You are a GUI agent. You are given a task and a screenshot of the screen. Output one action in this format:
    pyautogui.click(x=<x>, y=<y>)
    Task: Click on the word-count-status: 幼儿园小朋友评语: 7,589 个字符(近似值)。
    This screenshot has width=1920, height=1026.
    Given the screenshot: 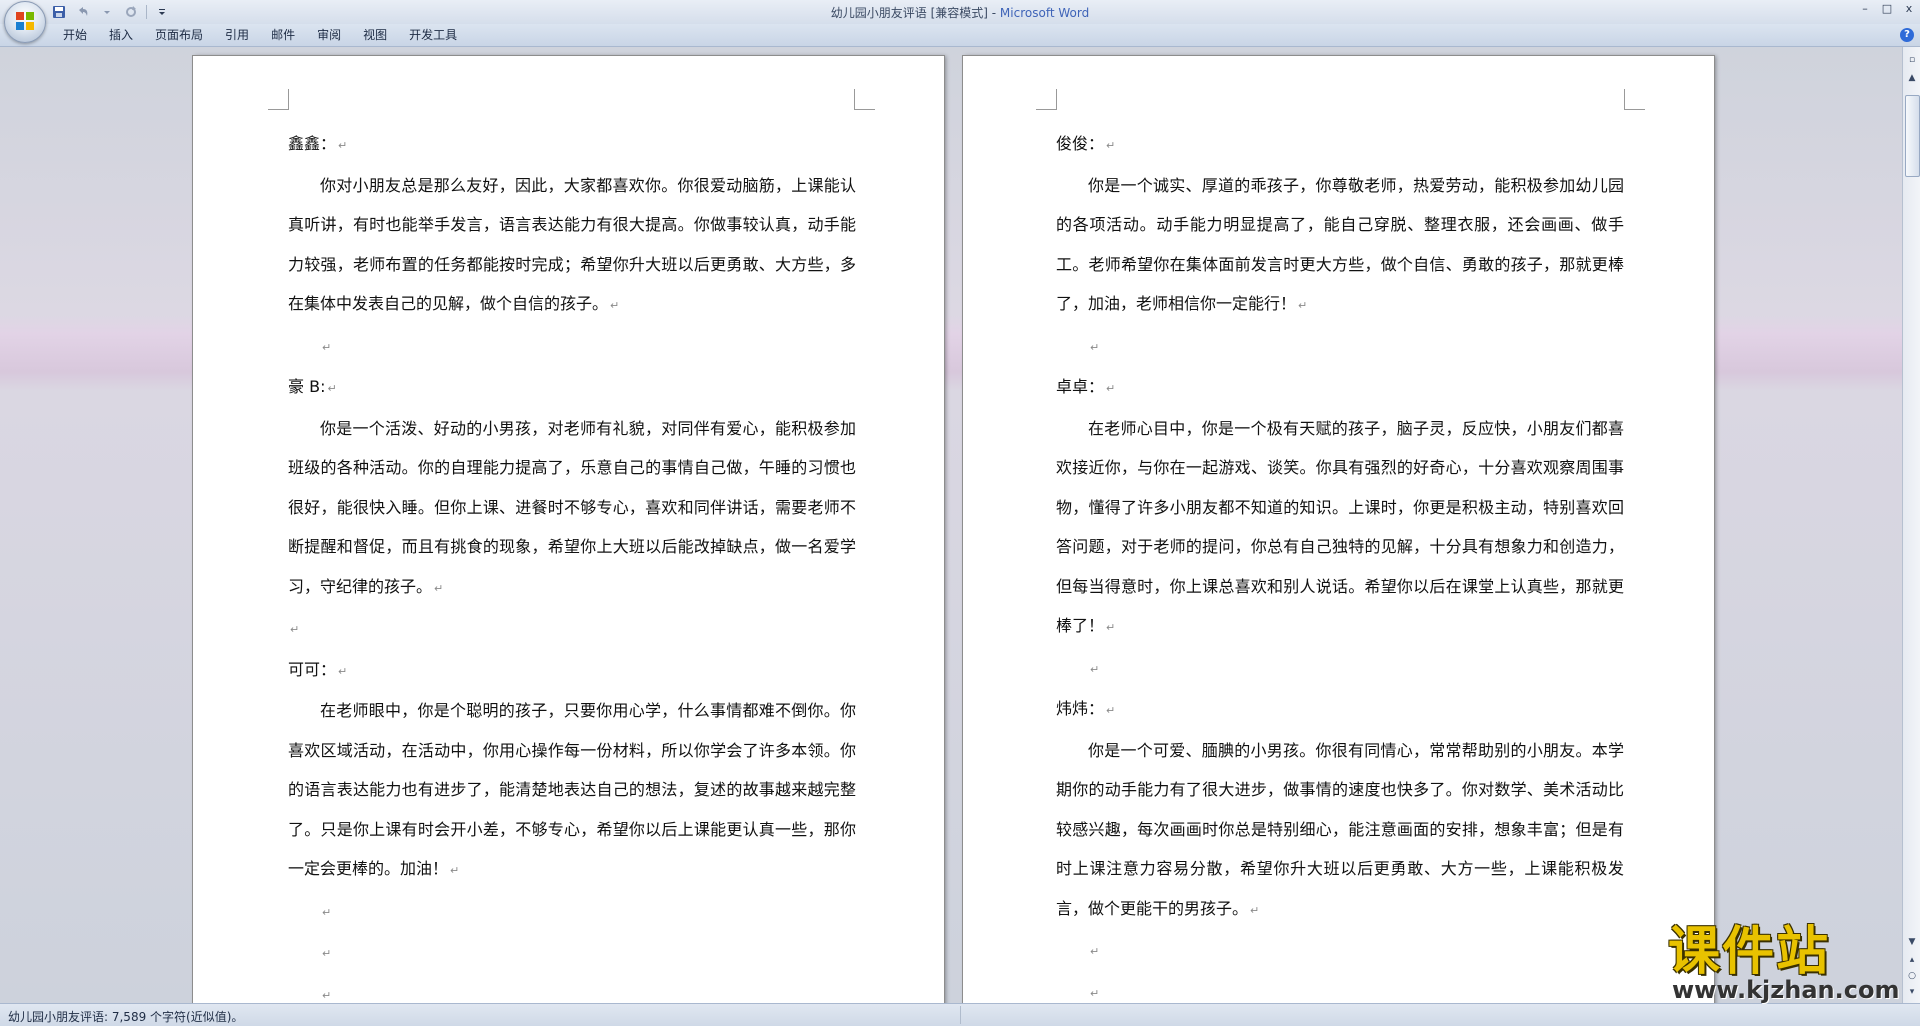 What is the action you would take?
    pyautogui.click(x=125, y=1016)
    